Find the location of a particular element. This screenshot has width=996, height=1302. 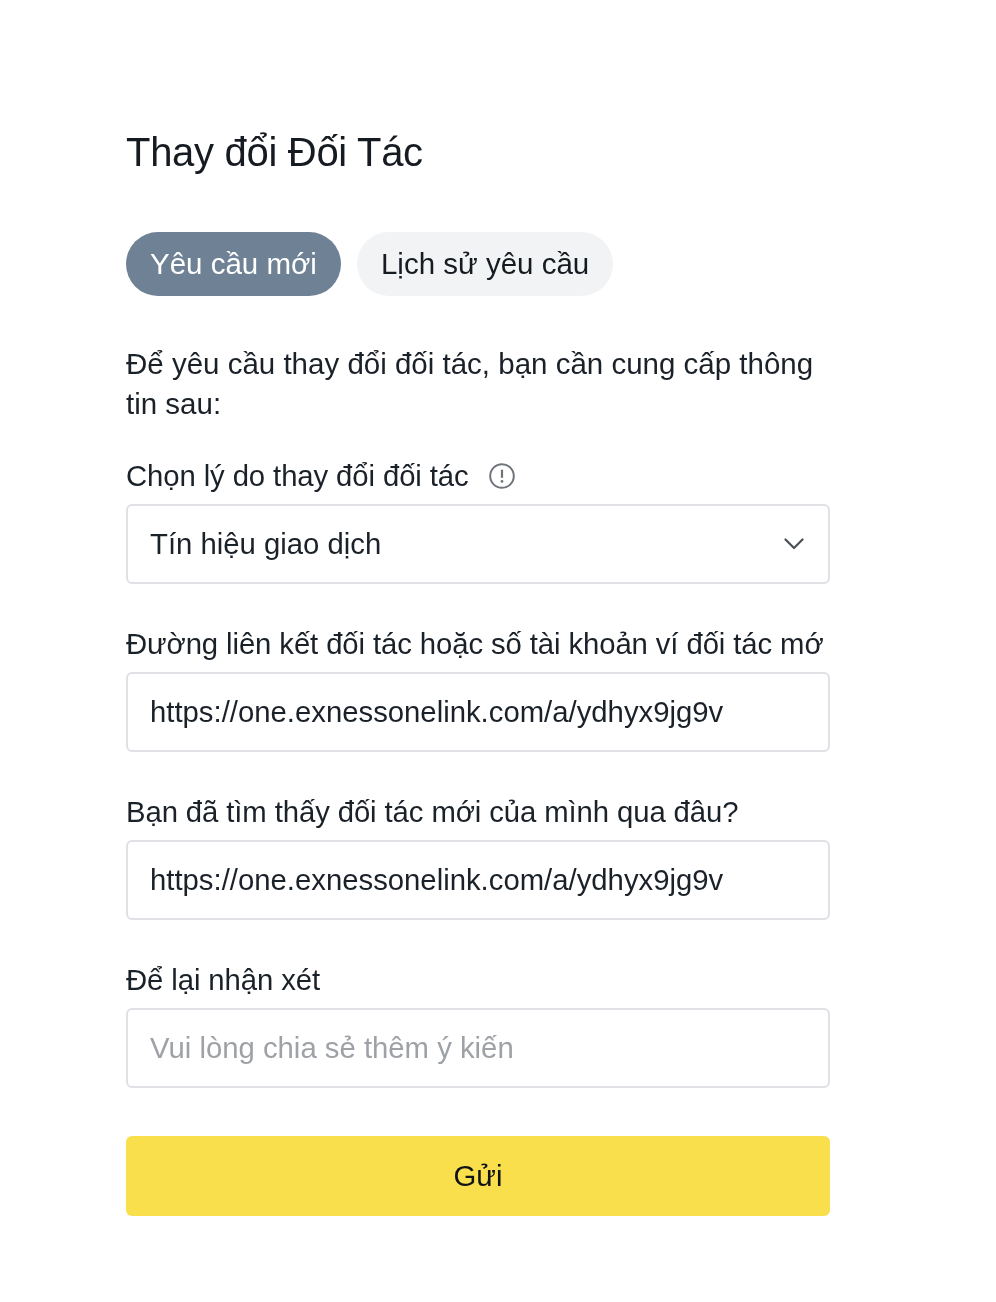

page-title: Thay đổi Đối Tác is located at coordinates (275, 152).